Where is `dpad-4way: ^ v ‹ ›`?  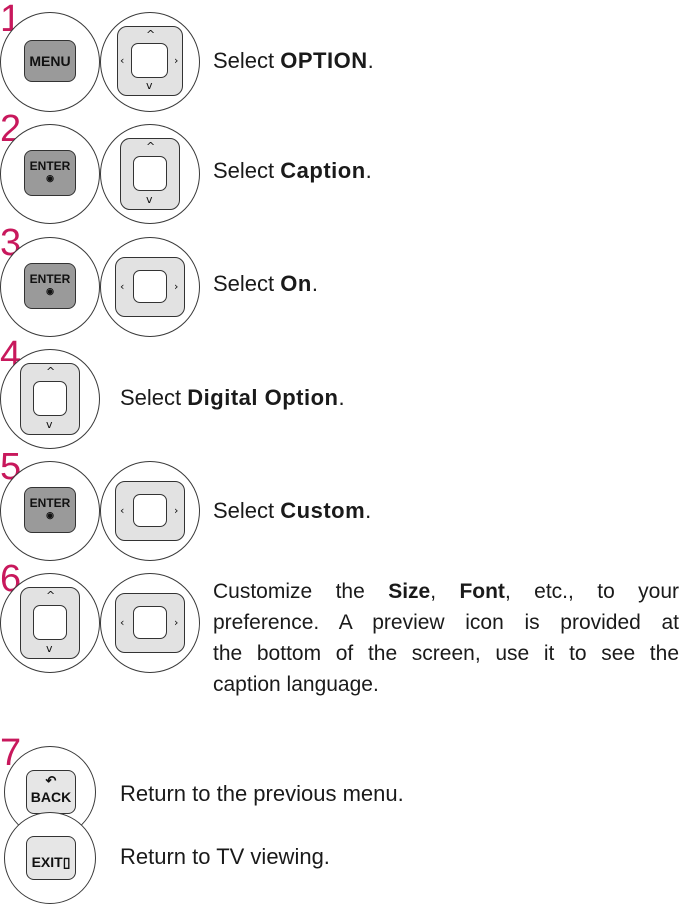
dpad-4way: ^ v ‹ › is located at coordinates (150, 61).